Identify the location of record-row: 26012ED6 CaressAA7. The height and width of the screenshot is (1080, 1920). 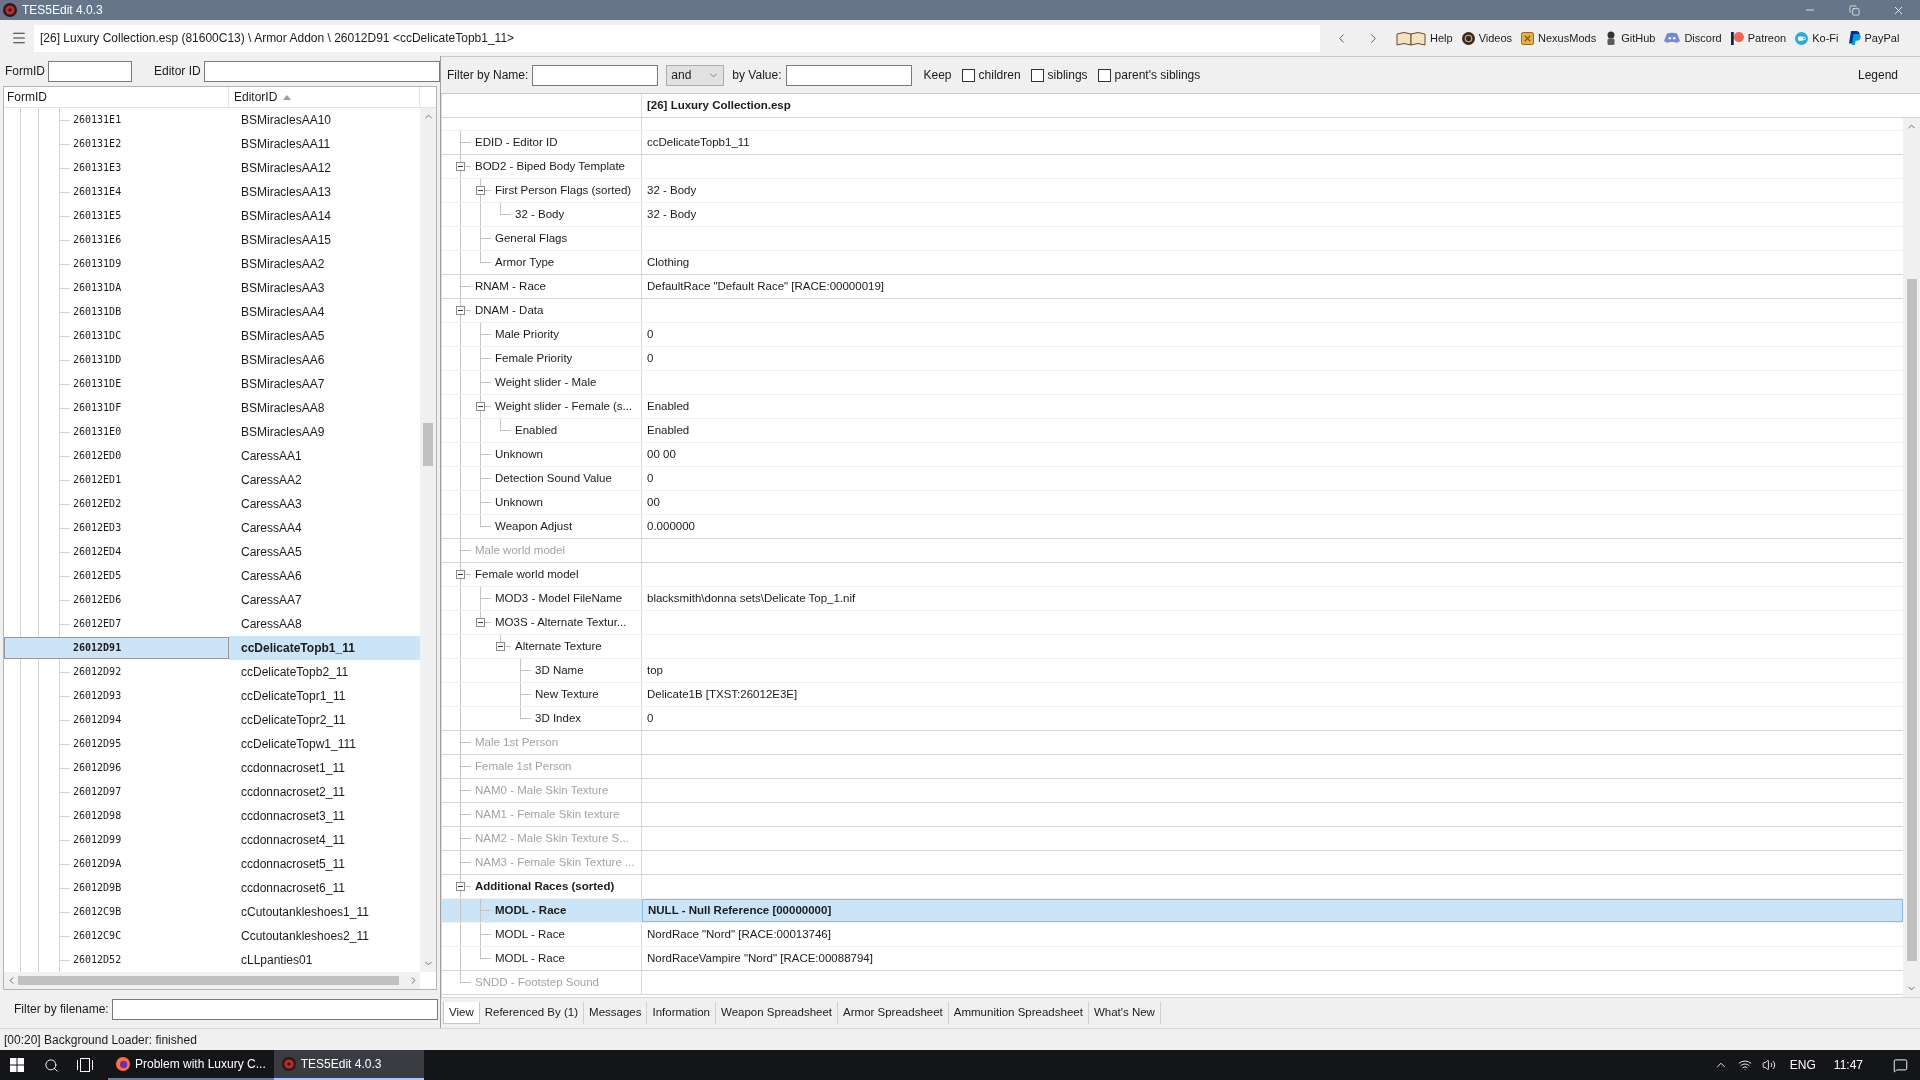
(212, 600).